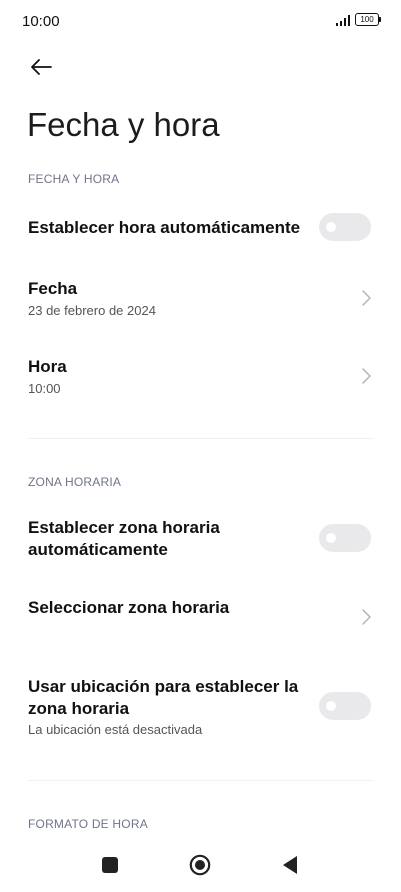 Image resolution: width=401 pixels, height=892 pixels. I want to click on arrow-left-icon, so click(41, 67).